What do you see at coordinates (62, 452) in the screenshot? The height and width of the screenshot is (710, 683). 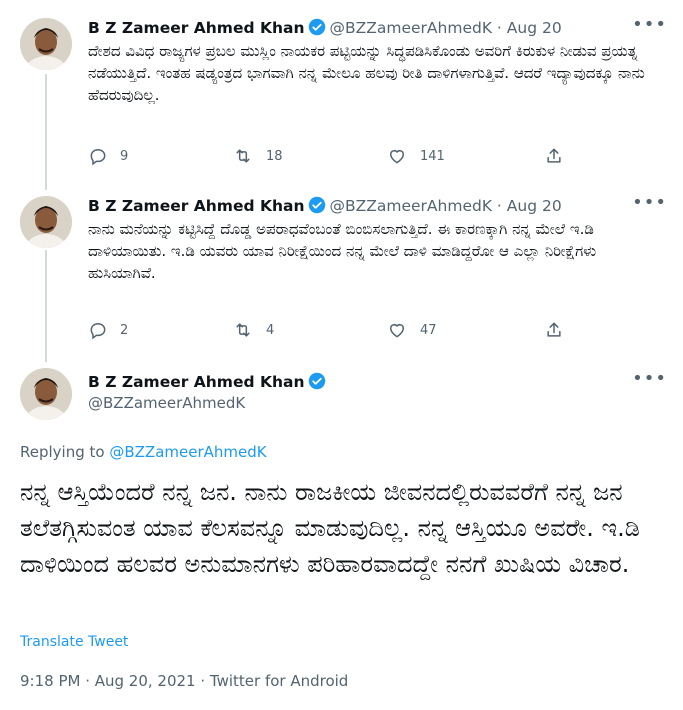 I see `replying-prefix: Replying to` at bounding box center [62, 452].